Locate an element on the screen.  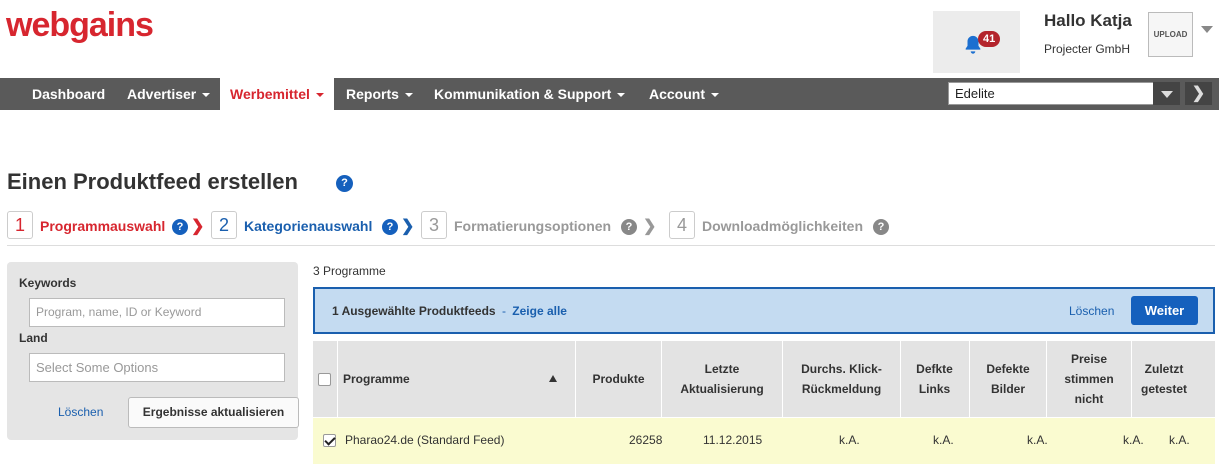
col-produkte: Produkte is located at coordinates (618, 379).